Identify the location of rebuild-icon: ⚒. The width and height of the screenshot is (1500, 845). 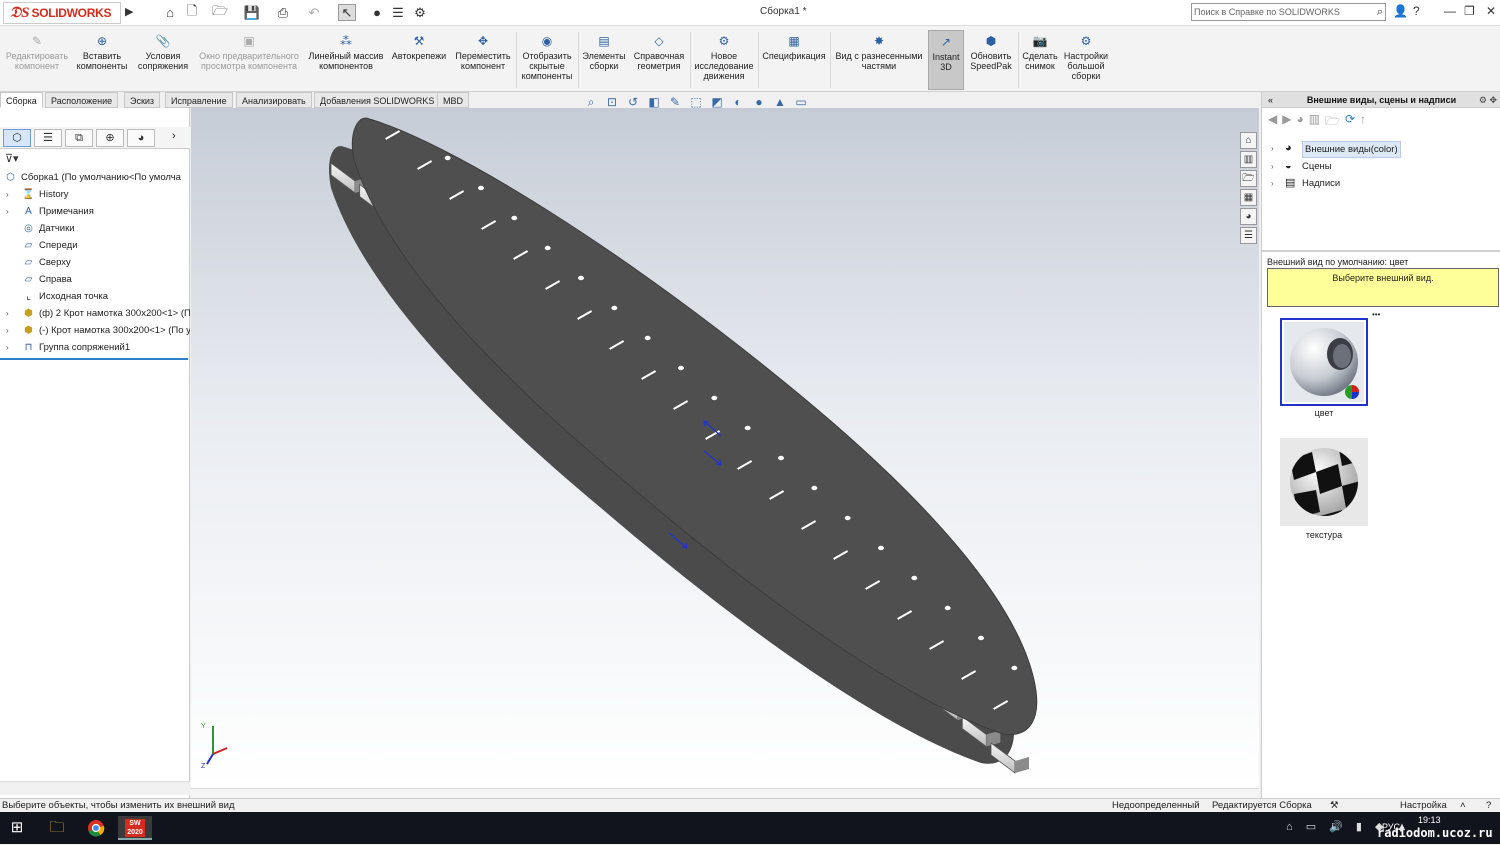
(1334, 806).